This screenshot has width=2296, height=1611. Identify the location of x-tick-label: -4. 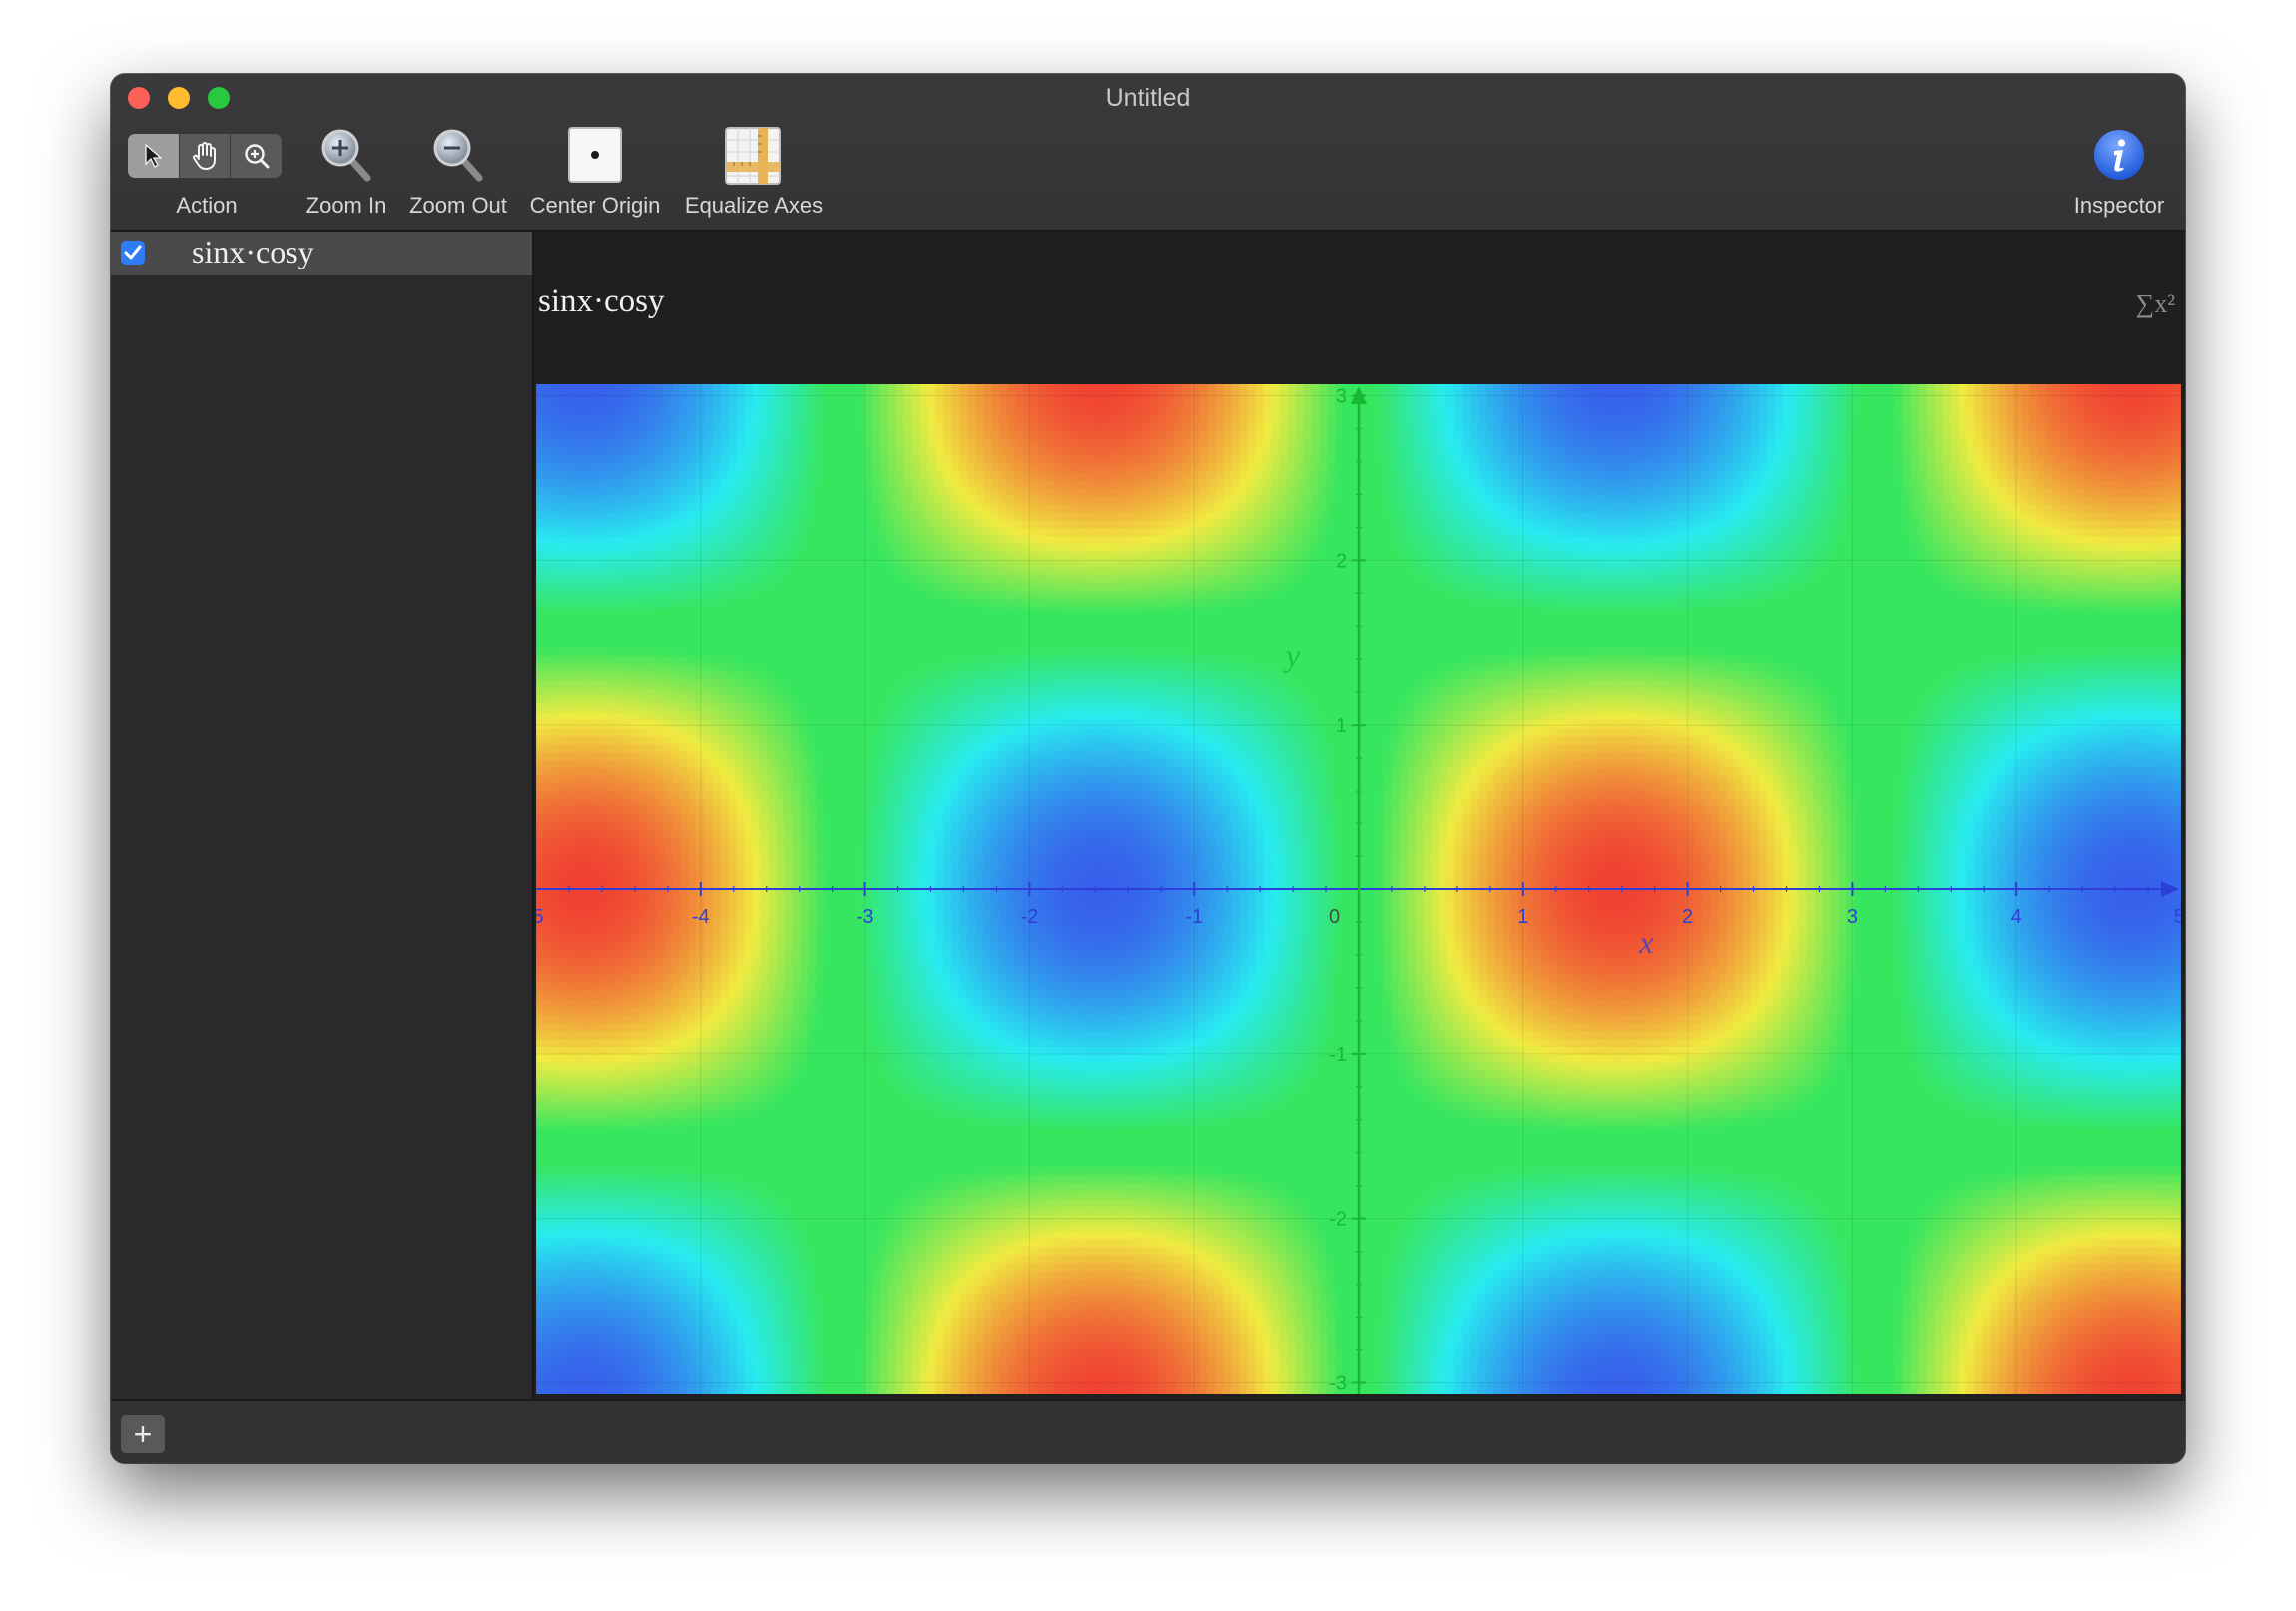
(701, 917).